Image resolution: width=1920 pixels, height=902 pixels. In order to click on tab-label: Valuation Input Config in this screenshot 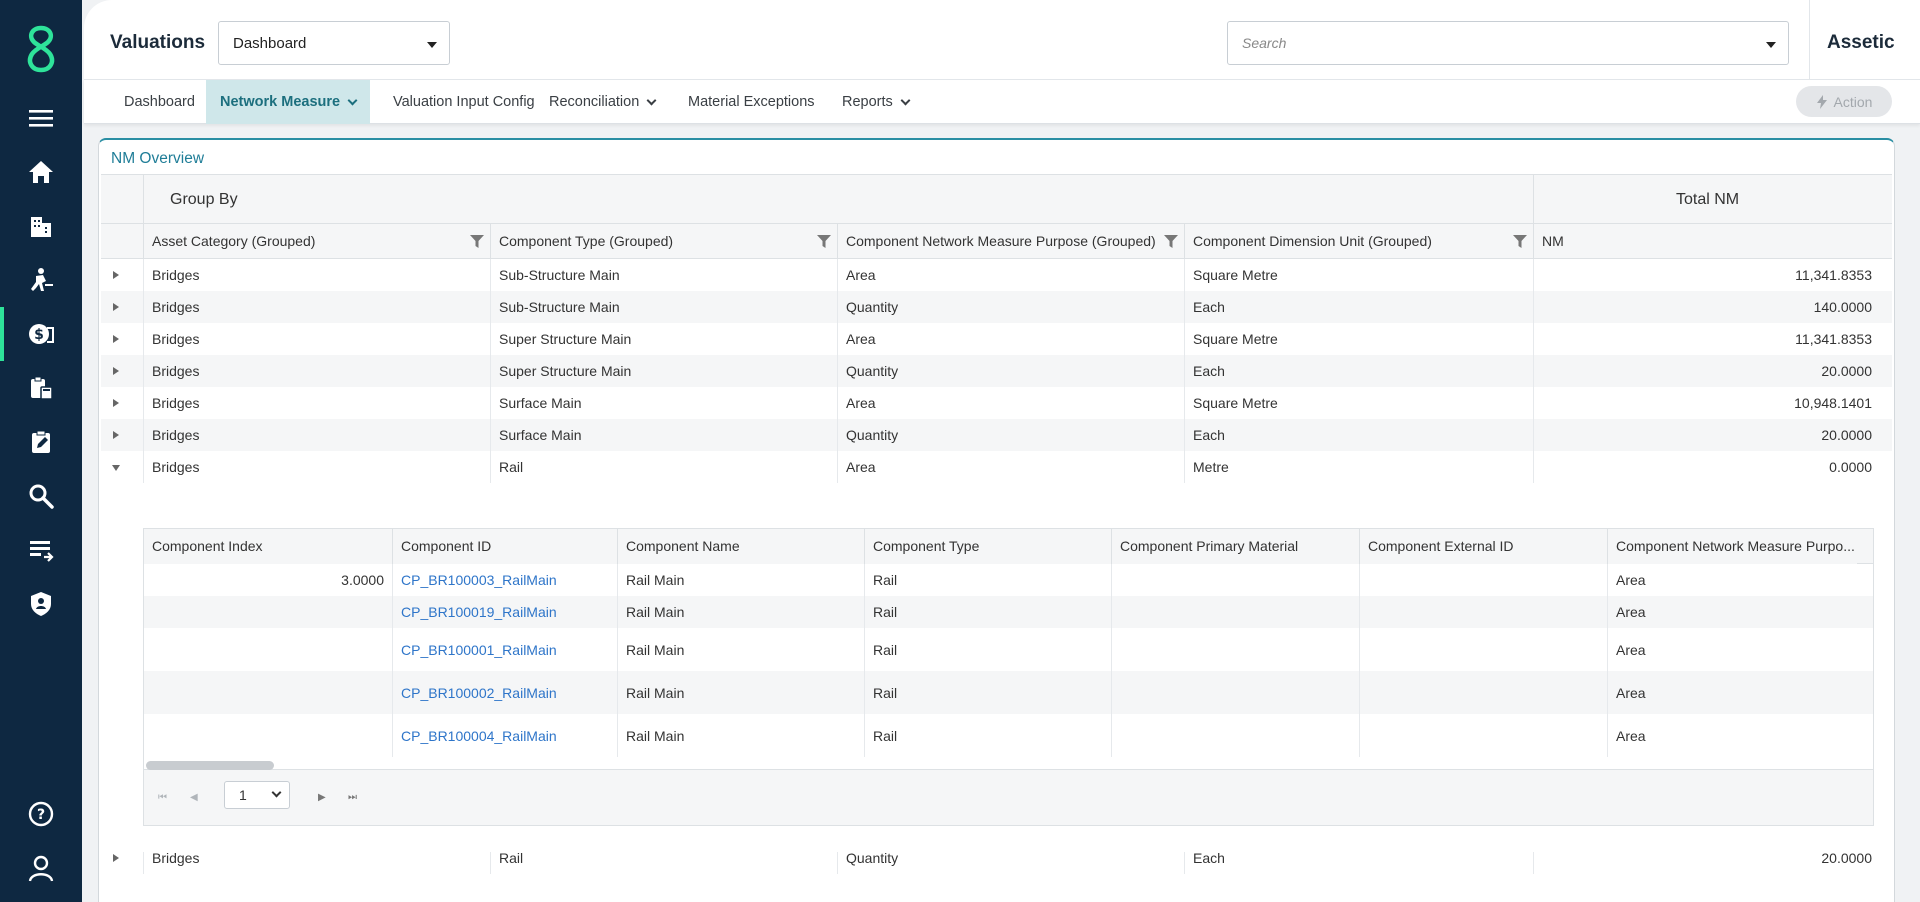, I will do `click(464, 102)`.